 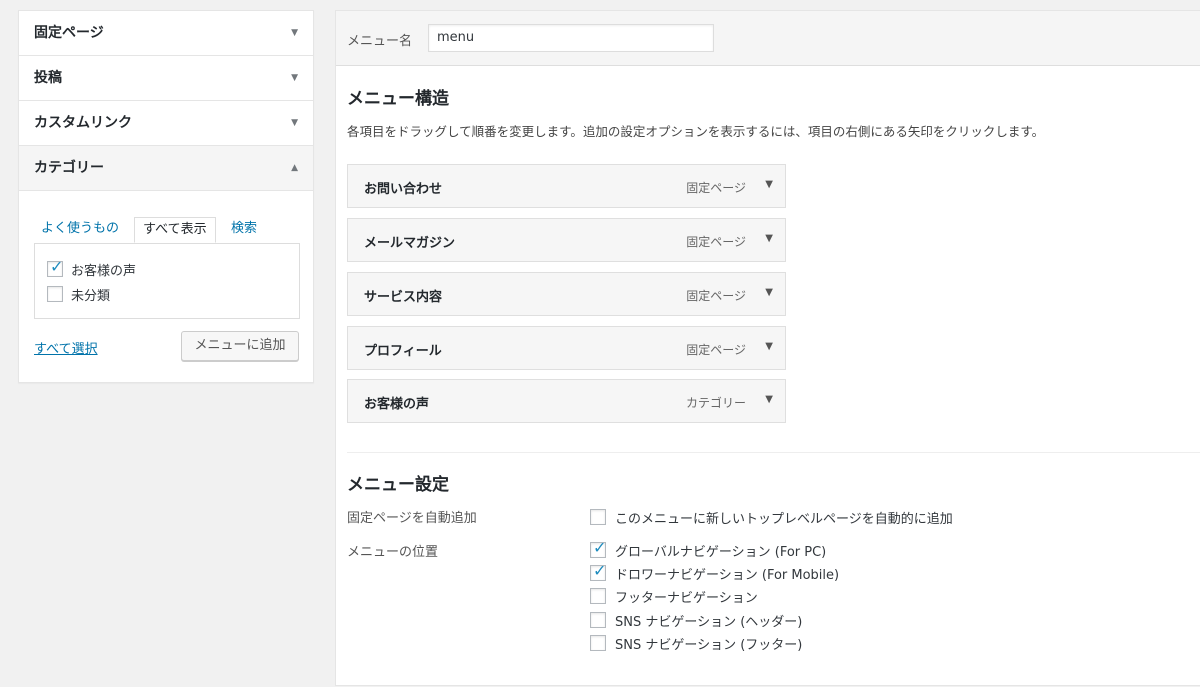 What do you see at coordinates (566, 294) in the screenshot?
I see `menu-item: サービス内容 固定ページ ▼` at bounding box center [566, 294].